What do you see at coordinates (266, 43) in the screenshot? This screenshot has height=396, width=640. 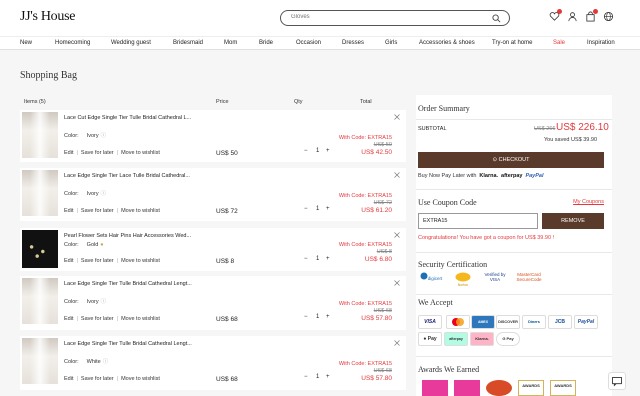 I see `nav-item-bride: Bride` at bounding box center [266, 43].